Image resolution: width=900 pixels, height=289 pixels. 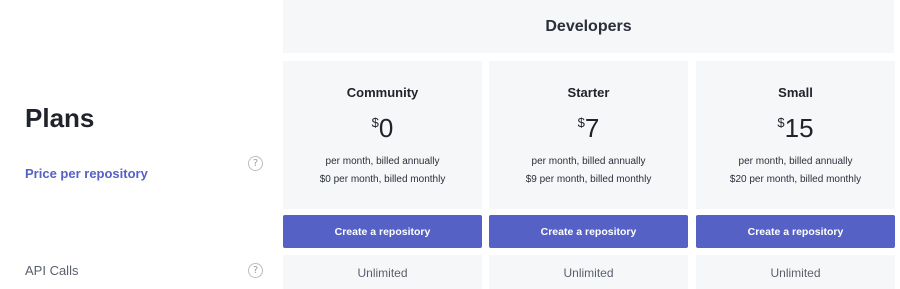 I want to click on price-amount: 15, so click(x=799, y=128).